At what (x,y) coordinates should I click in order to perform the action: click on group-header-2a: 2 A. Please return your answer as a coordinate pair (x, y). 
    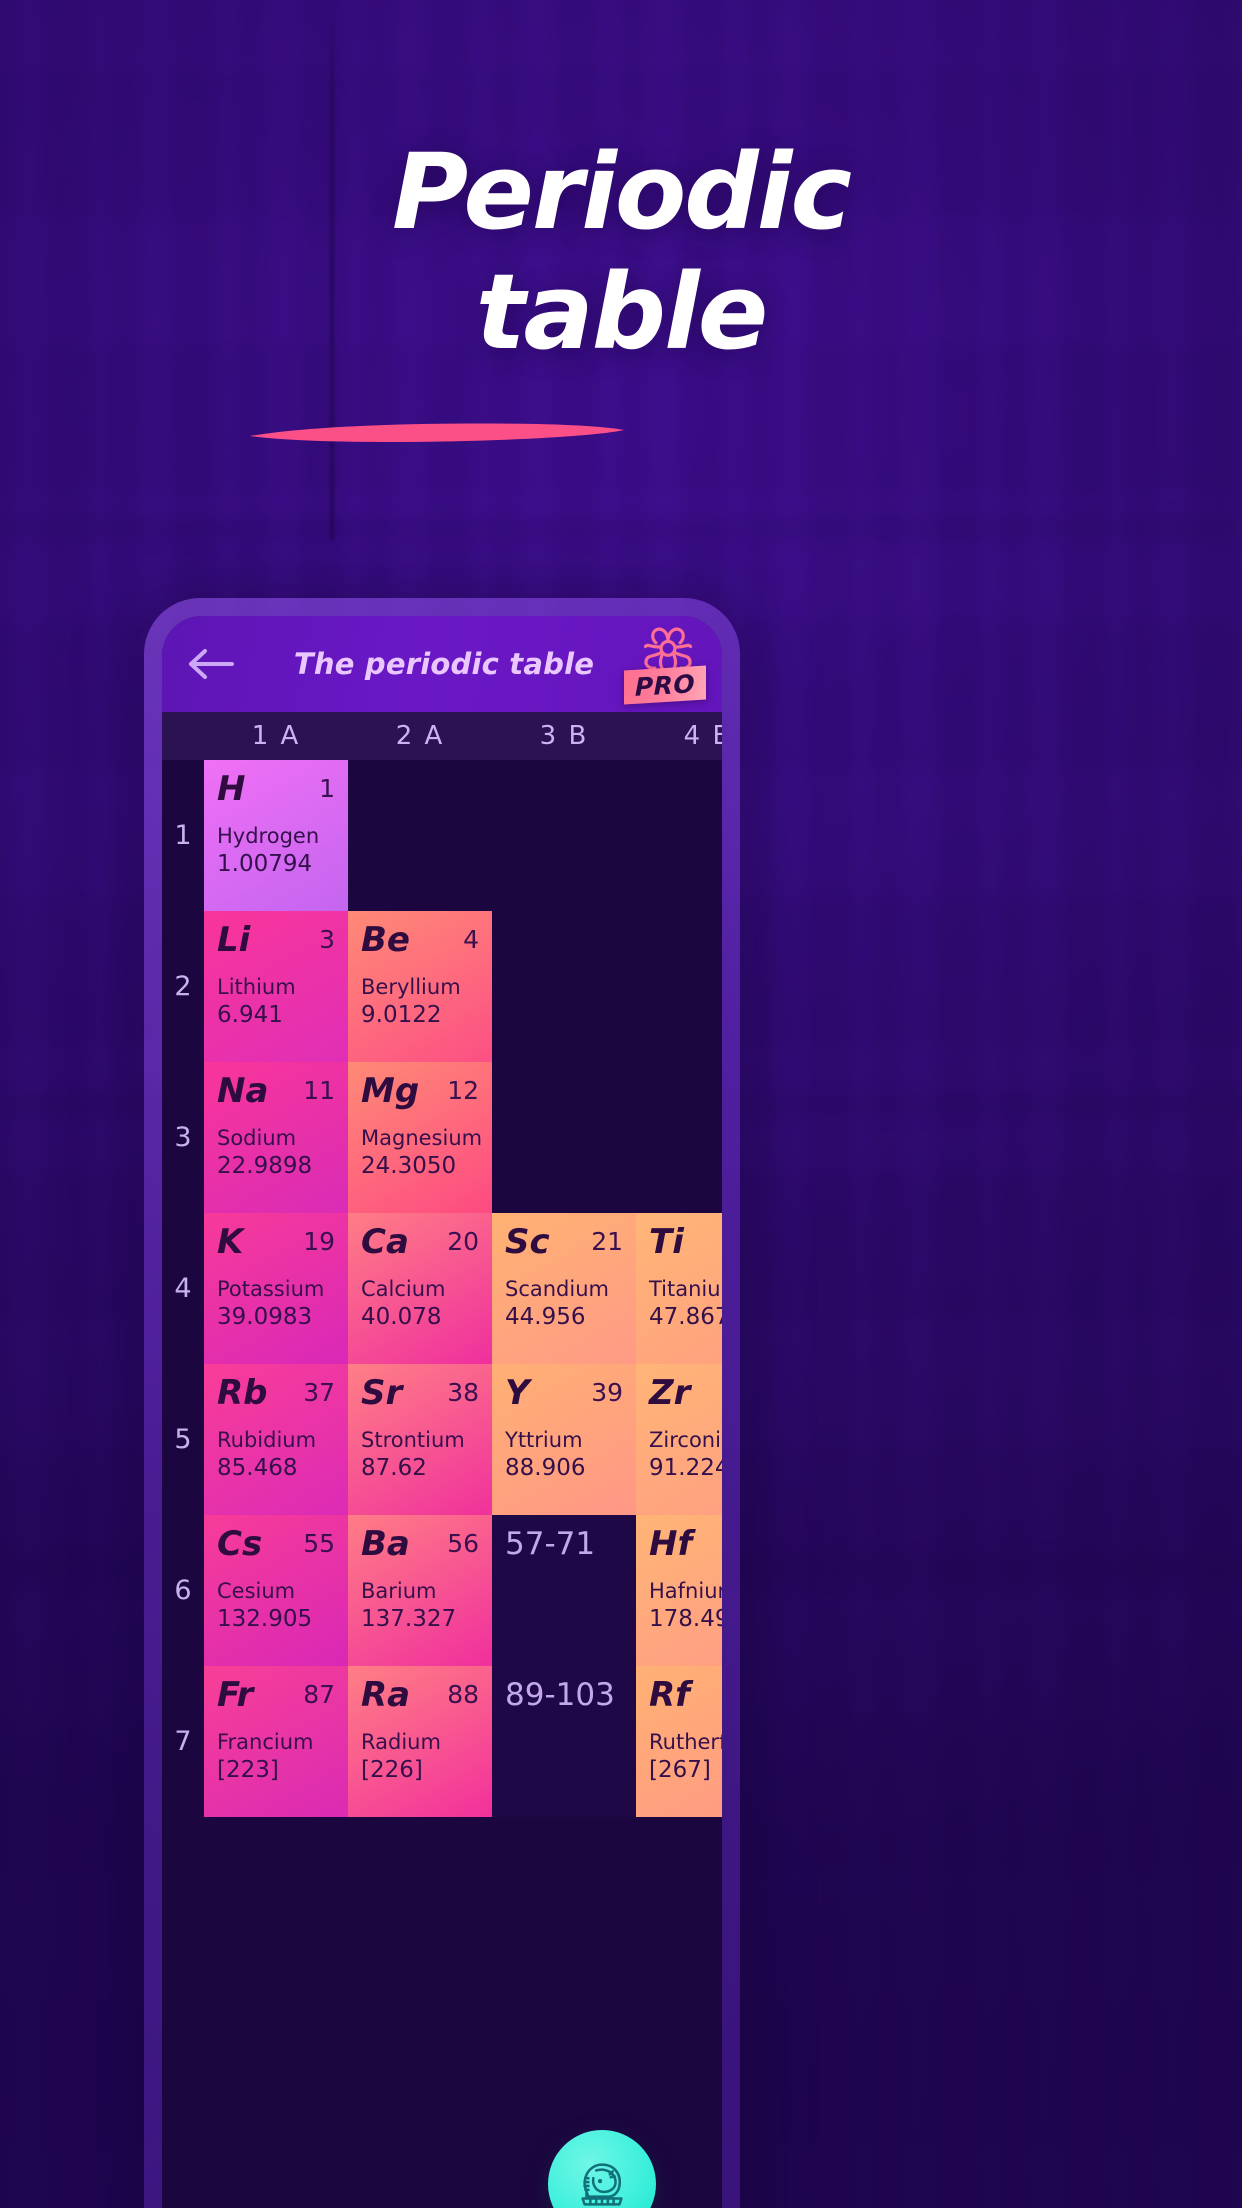
    Looking at the image, I should click on (420, 736).